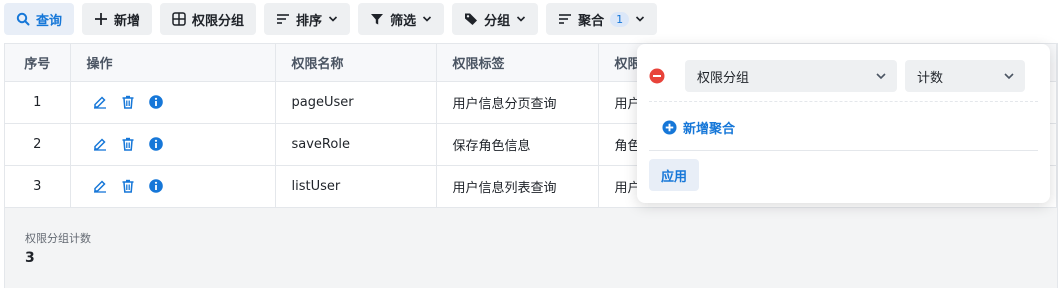 Image resolution: width=1058 pixels, height=292 pixels. I want to click on grid-icon, so click(179, 19).